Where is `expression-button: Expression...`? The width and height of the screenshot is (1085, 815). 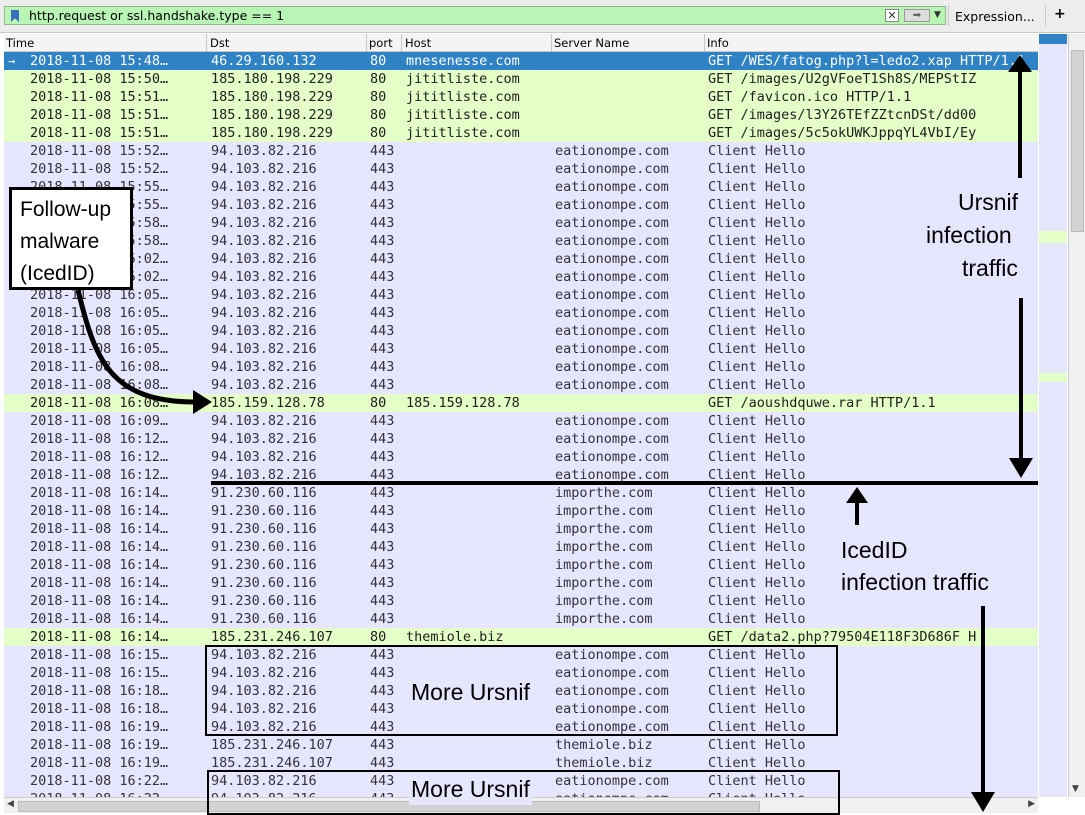
expression-button: Expression... is located at coordinates (995, 16).